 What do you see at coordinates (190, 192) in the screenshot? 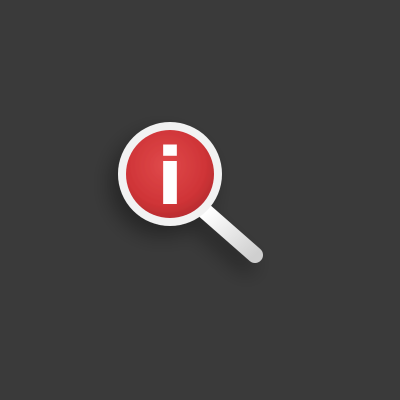
I see `magnifier-info-svg: i` at bounding box center [190, 192].